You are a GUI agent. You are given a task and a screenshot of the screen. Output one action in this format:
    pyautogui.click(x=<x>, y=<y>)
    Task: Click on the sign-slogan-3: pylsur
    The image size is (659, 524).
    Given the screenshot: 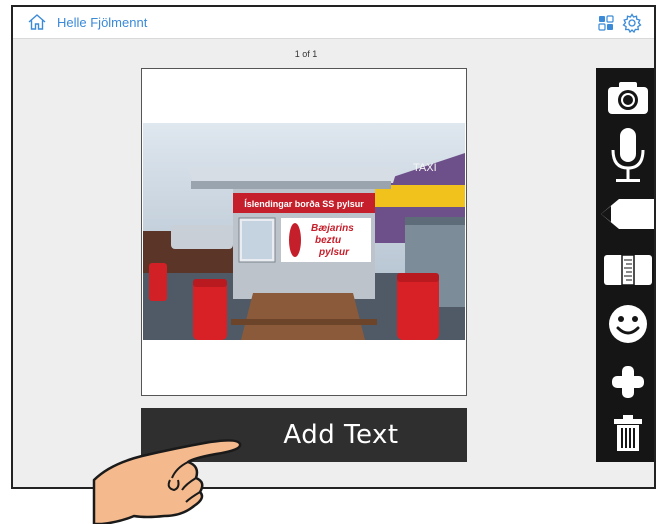 What is the action you would take?
    pyautogui.click(x=334, y=252)
    